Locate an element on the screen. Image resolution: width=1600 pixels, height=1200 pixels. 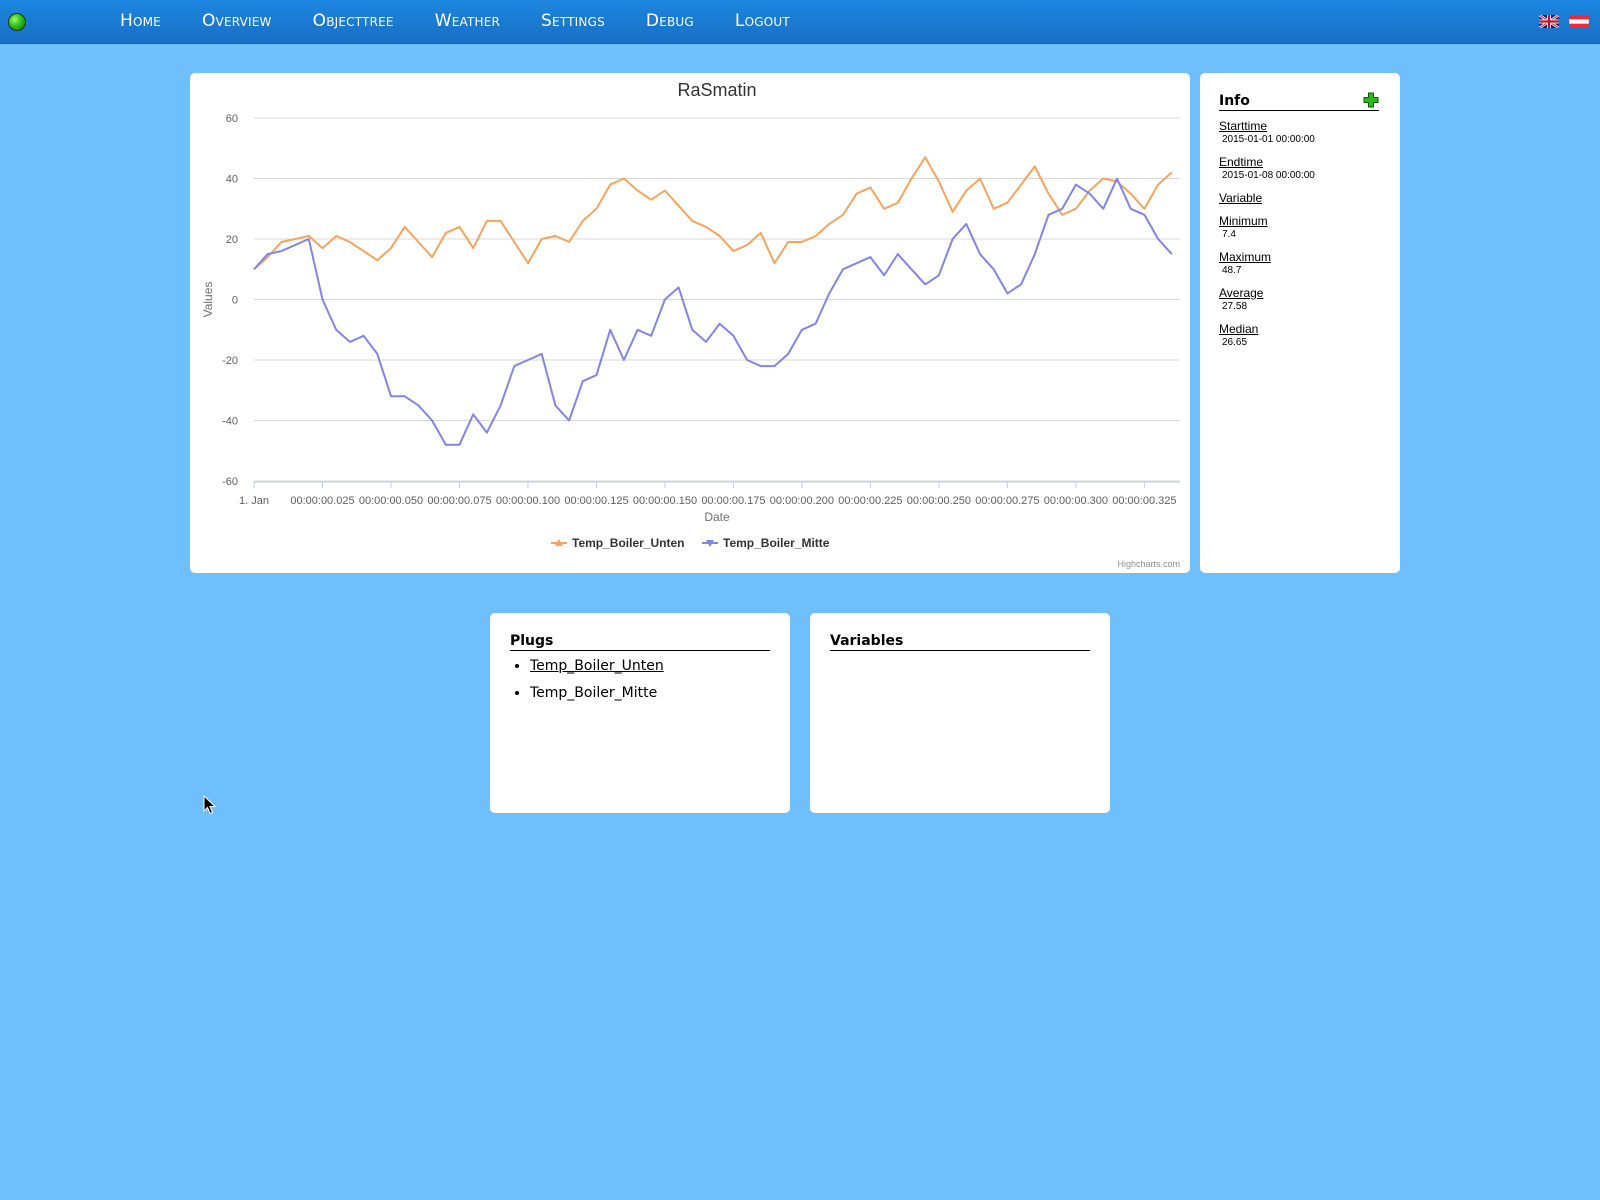
info-value-endtime: 2015-01-08 00:00:00 is located at coordinates (1268, 175).